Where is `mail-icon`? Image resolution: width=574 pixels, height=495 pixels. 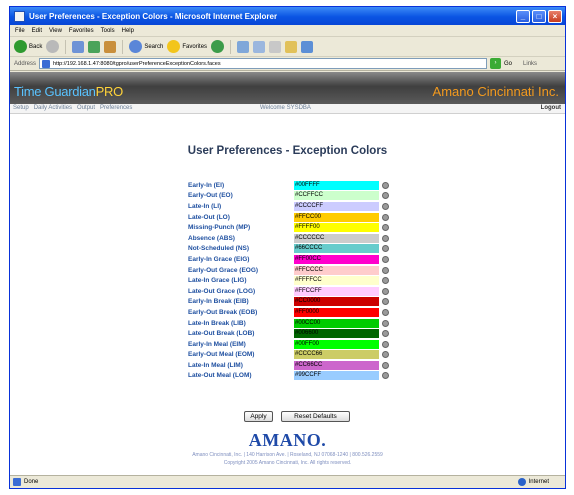 mail-icon is located at coordinates (259, 46).